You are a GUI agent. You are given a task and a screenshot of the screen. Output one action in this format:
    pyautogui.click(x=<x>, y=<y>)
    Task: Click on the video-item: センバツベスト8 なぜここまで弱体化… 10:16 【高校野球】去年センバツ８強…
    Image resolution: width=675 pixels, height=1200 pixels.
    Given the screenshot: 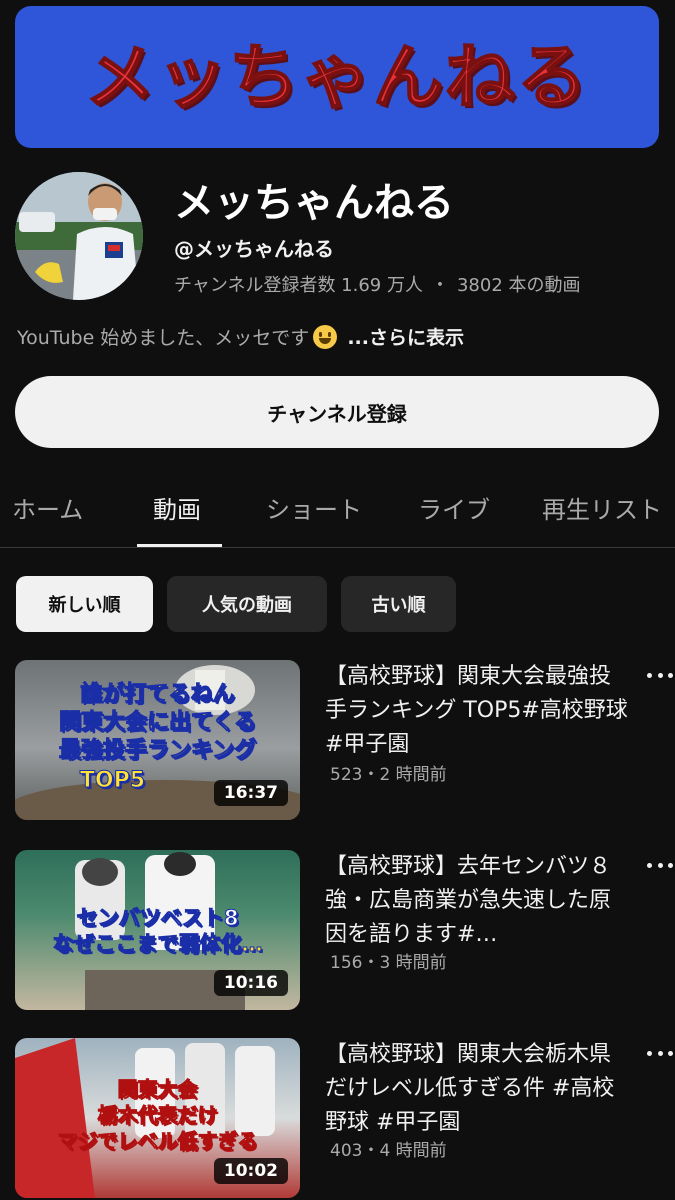 What is the action you would take?
    pyautogui.click(x=344, y=930)
    